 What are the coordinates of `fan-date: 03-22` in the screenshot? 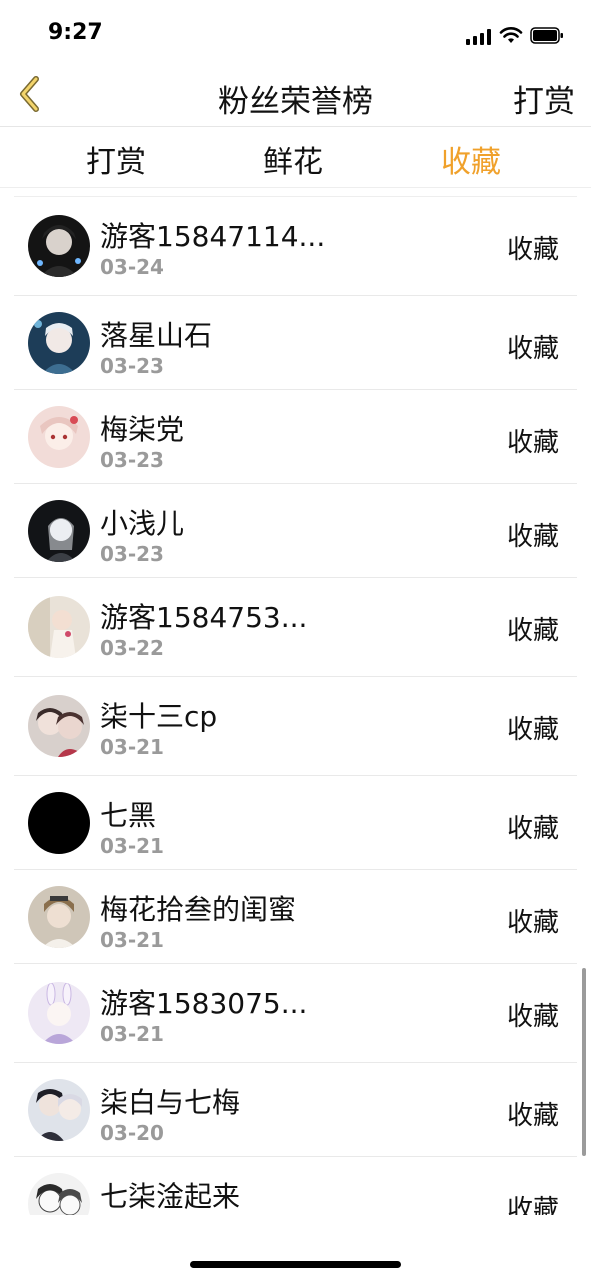 It's located at (132, 648).